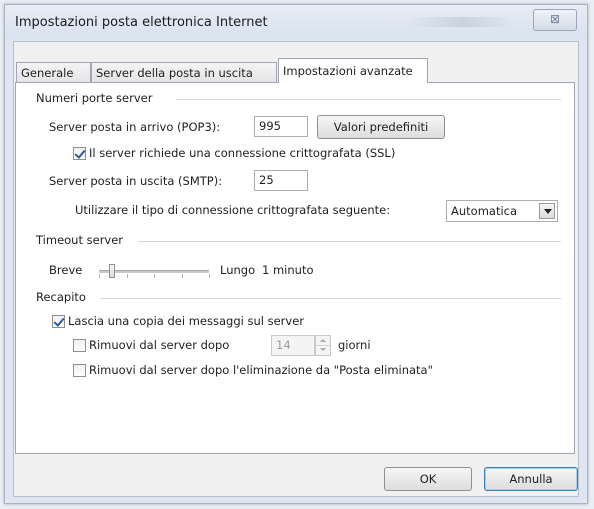  What do you see at coordinates (288, 270) in the screenshot?
I see `timeout-value: 1 minuto` at bounding box center [288, 270].